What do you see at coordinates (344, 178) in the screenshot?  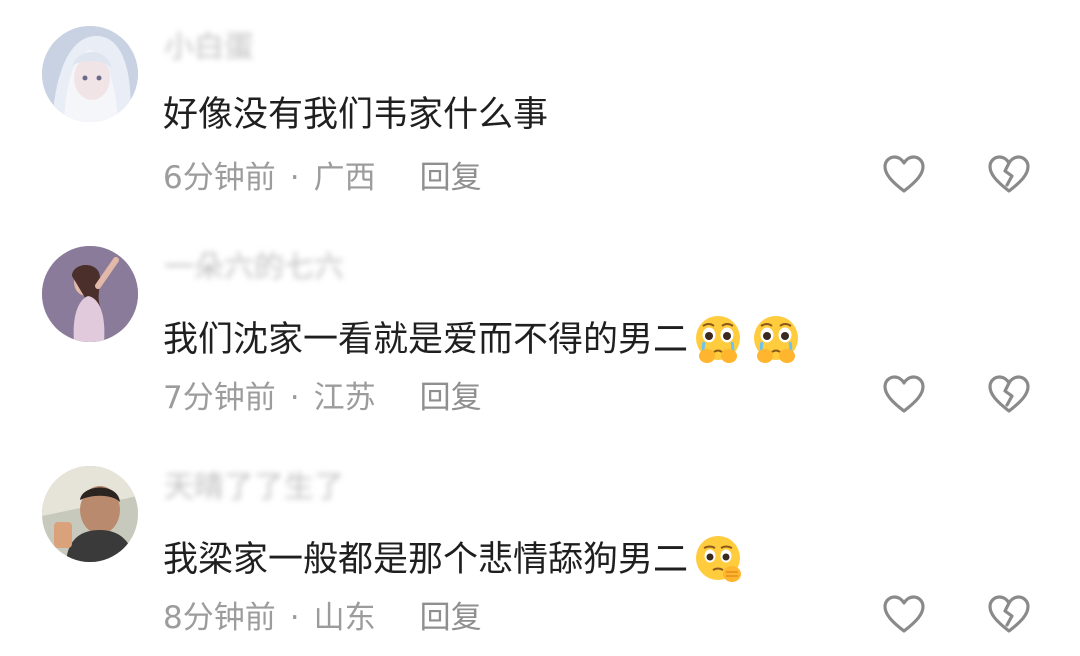 I see `location: 广西` at bounding box center [344, 178].